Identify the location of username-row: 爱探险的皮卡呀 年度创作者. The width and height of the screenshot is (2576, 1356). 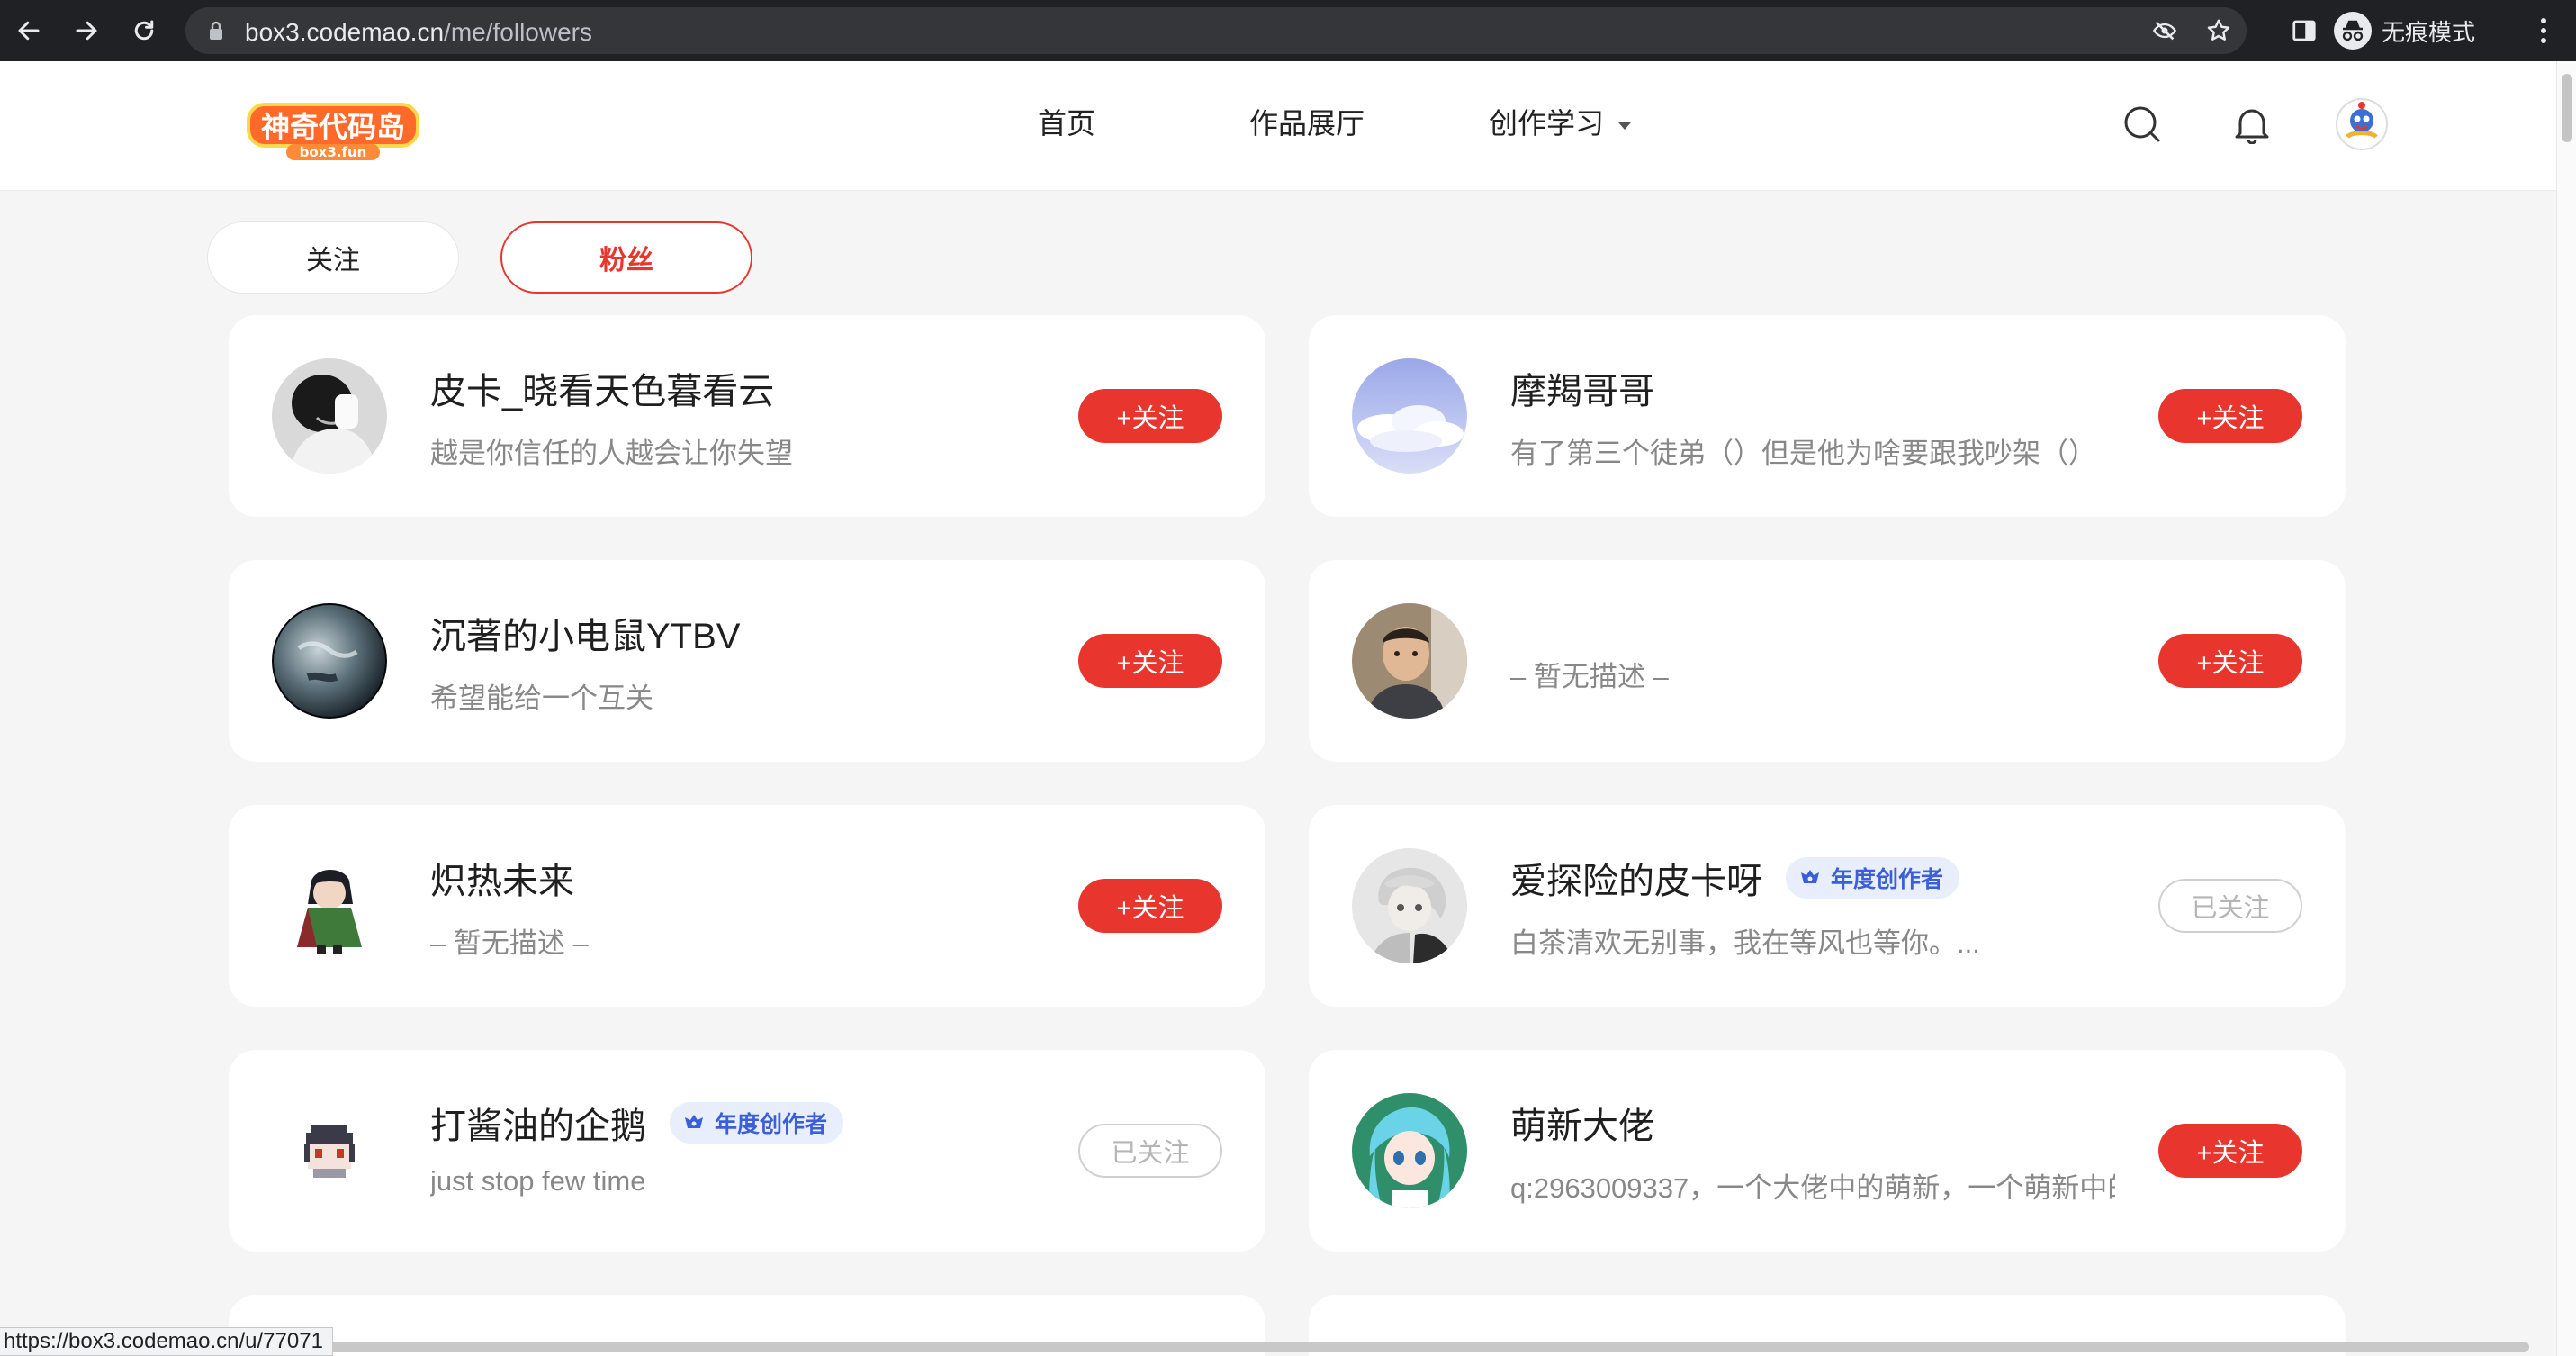
(1735, 878).